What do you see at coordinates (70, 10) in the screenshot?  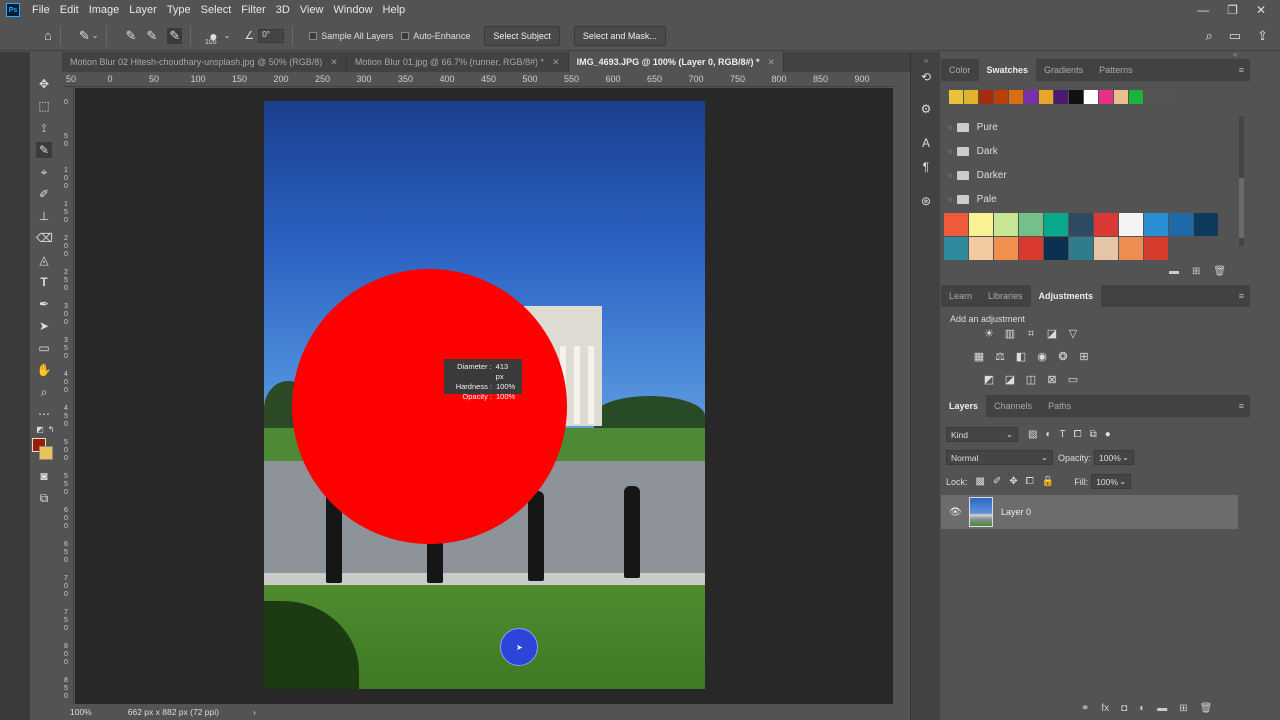 I see `menu-edit: Edit` at bounding box center [70, 10].